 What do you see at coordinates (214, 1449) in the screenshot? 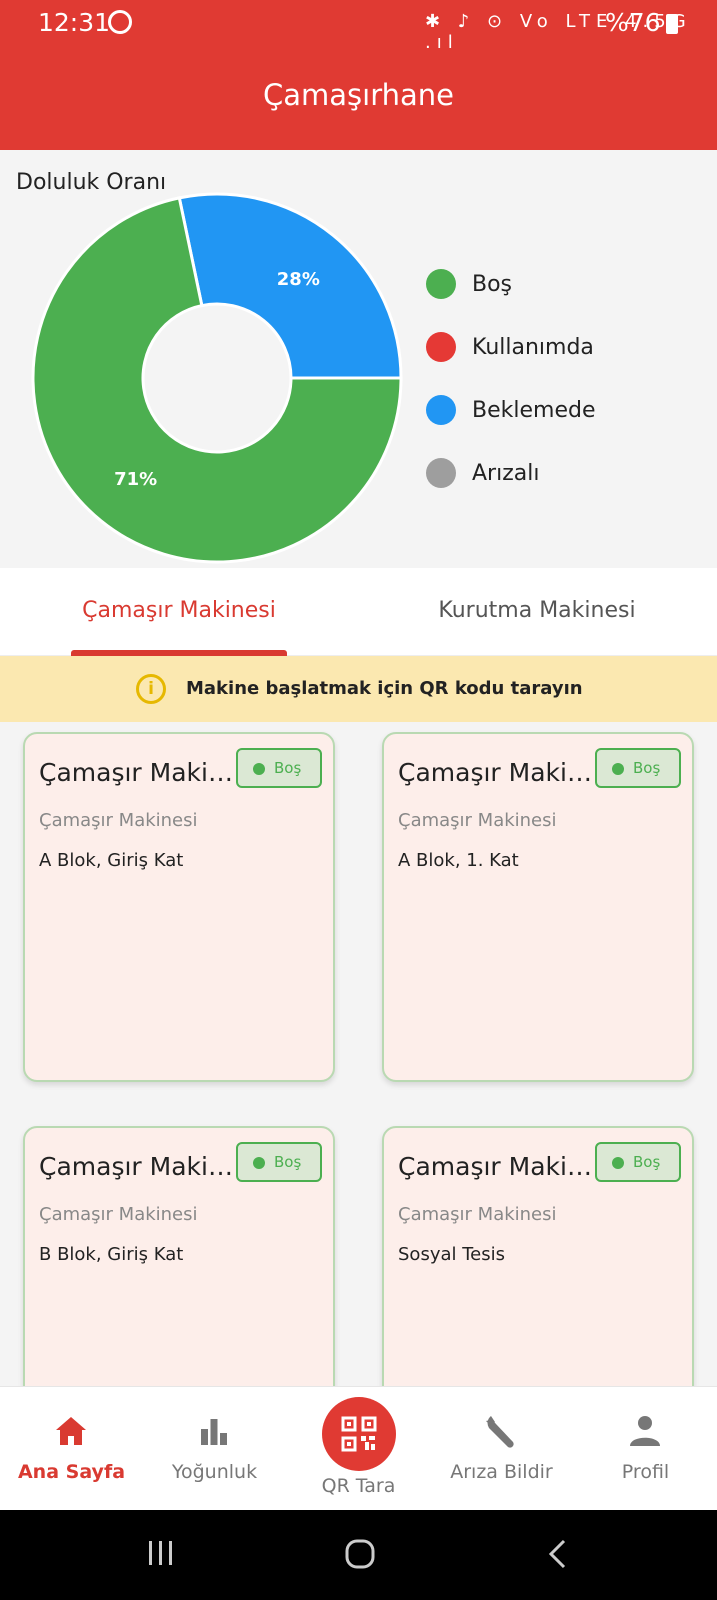
I see `nav-yogunluk: Yoğunluk` at bounding box center [214, 1449].